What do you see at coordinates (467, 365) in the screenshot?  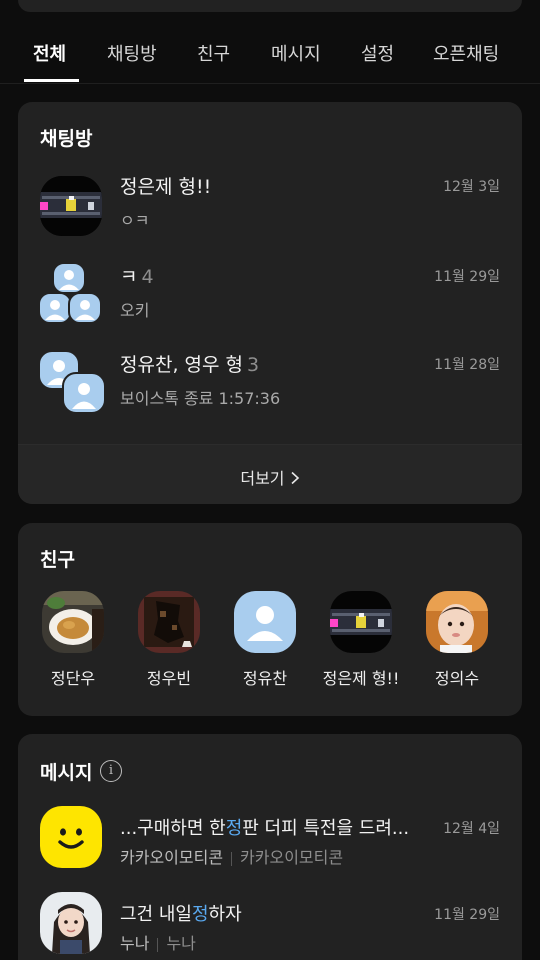 I see `chatroom-time: 11월 28일` at bounding box center [467, 365].